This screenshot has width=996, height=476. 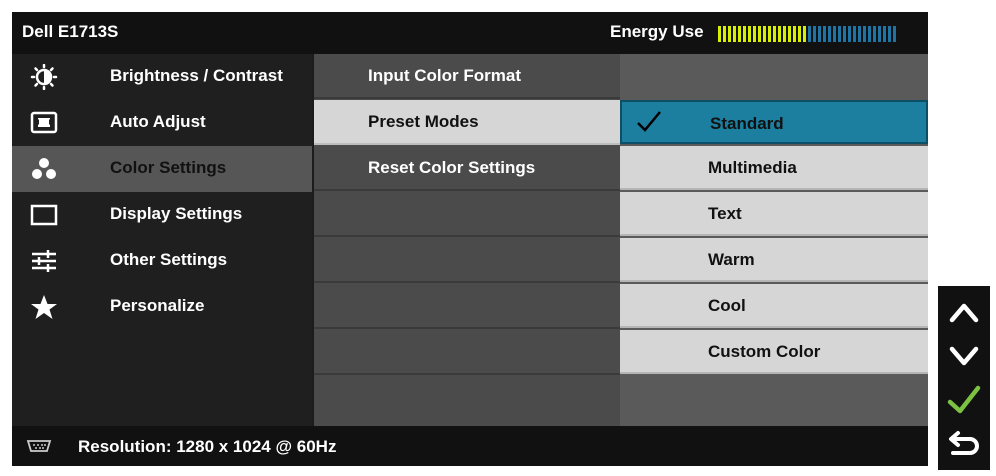 I want to click on preset-option-multimedia: Multimedia, so click(x=774, y=168).